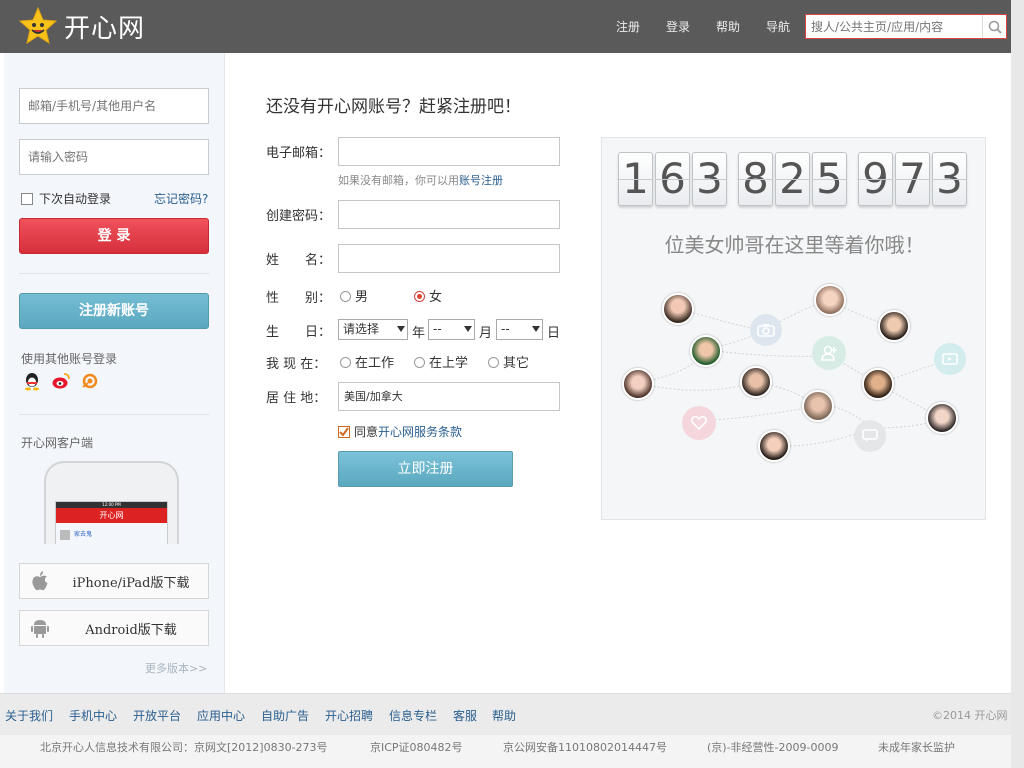 Image resolution: width=1024 pixels, height=768 pixels. What do you see at coordinates (449, 214) in the screenshot?
I see `password-field` at bounding box center [449, 214].